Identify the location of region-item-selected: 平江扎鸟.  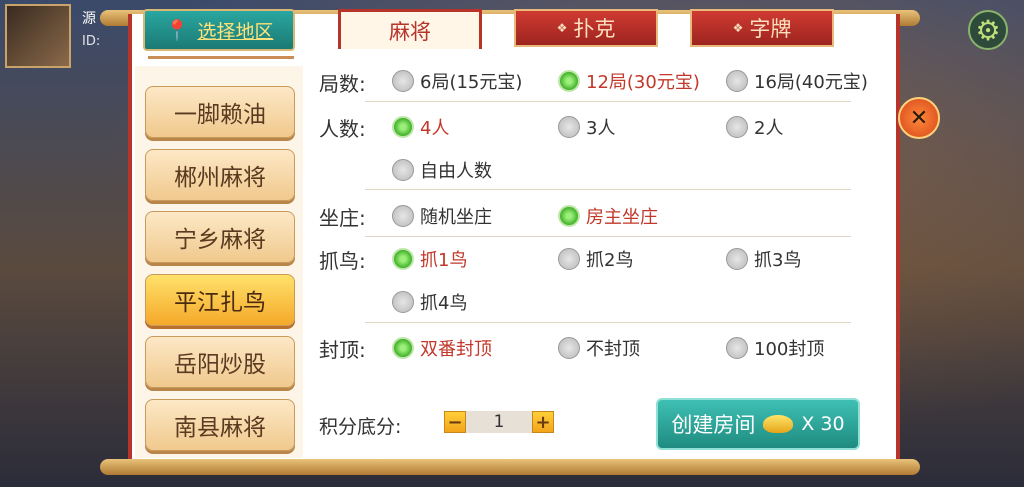
(220, 300).